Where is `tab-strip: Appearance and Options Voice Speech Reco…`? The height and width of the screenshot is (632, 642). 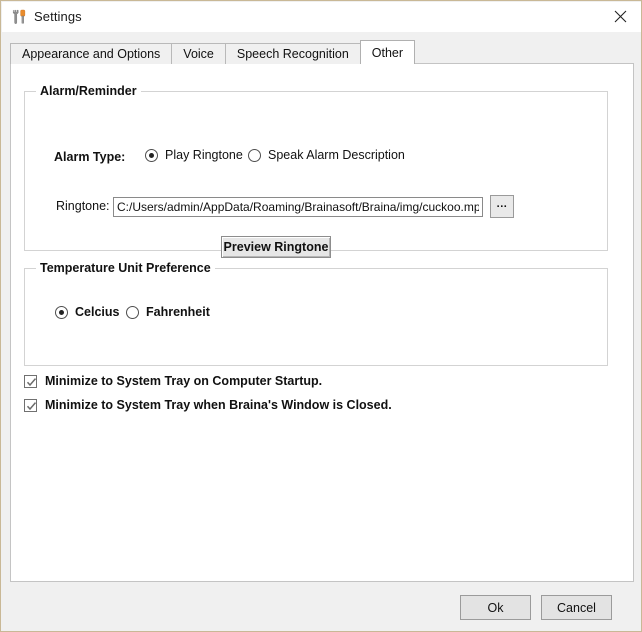 tab-strip: Appearance and Options Voice Speech Reco… is located at coordinates (322, 52).